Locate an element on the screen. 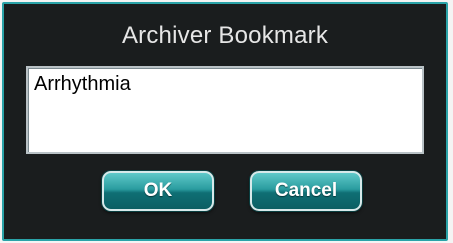 Image resolution: width=453 pixels, height=243 pixels. ok-button: OK is located at coordinates (158, 191).